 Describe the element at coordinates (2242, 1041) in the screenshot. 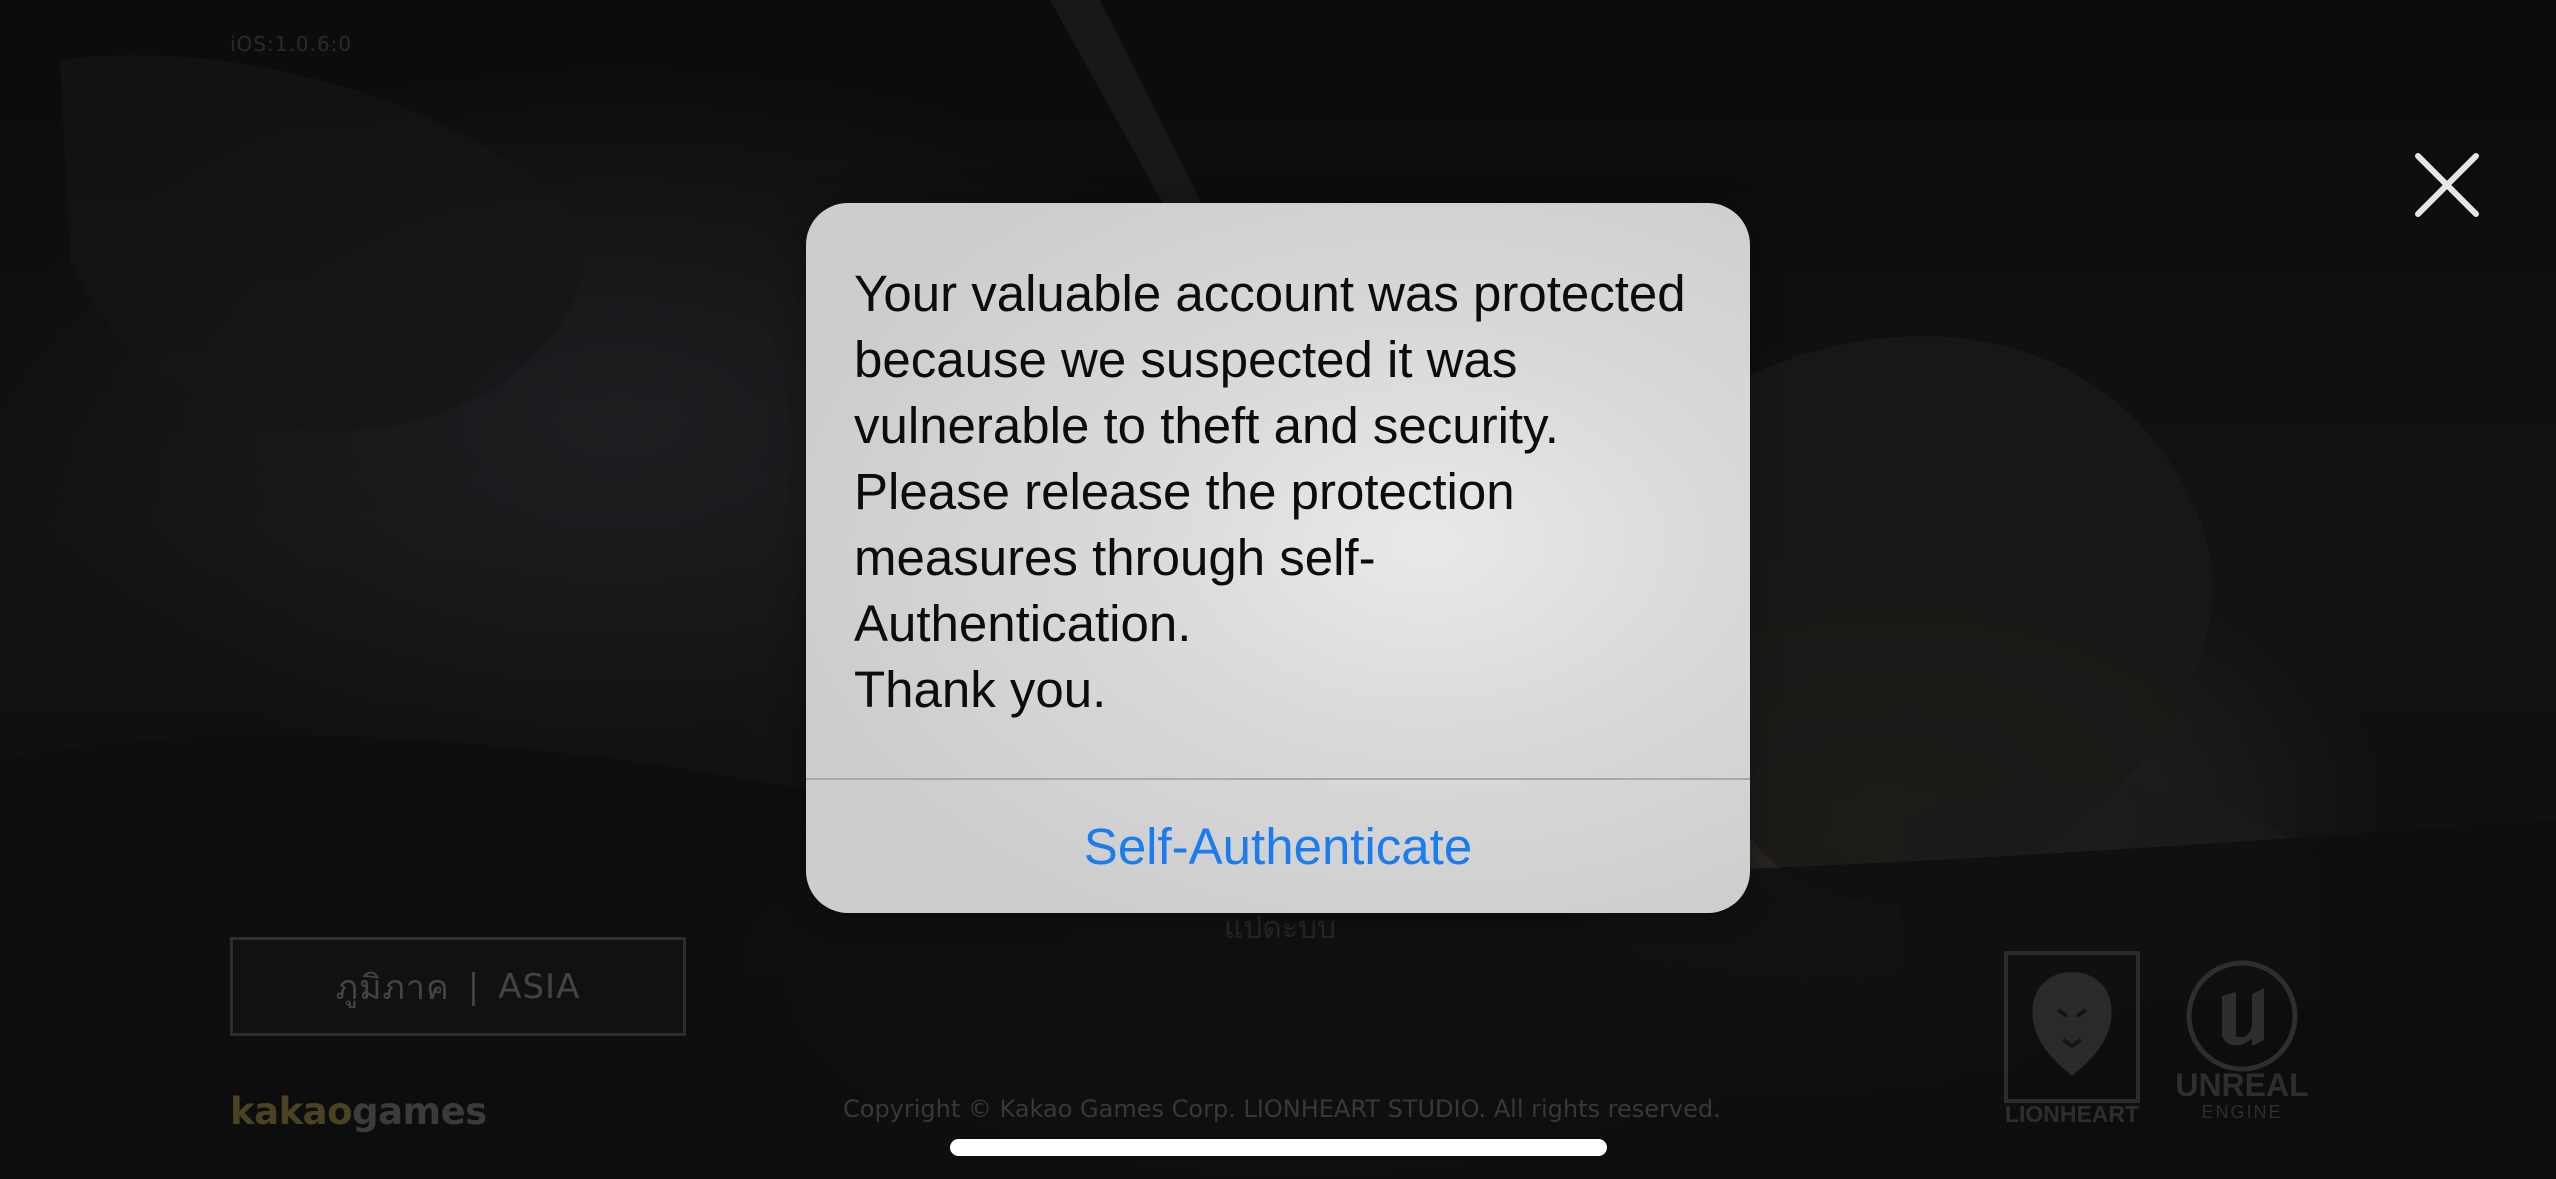

I see `unreal-engine-logo: UNREAL ENGINE` at that location.